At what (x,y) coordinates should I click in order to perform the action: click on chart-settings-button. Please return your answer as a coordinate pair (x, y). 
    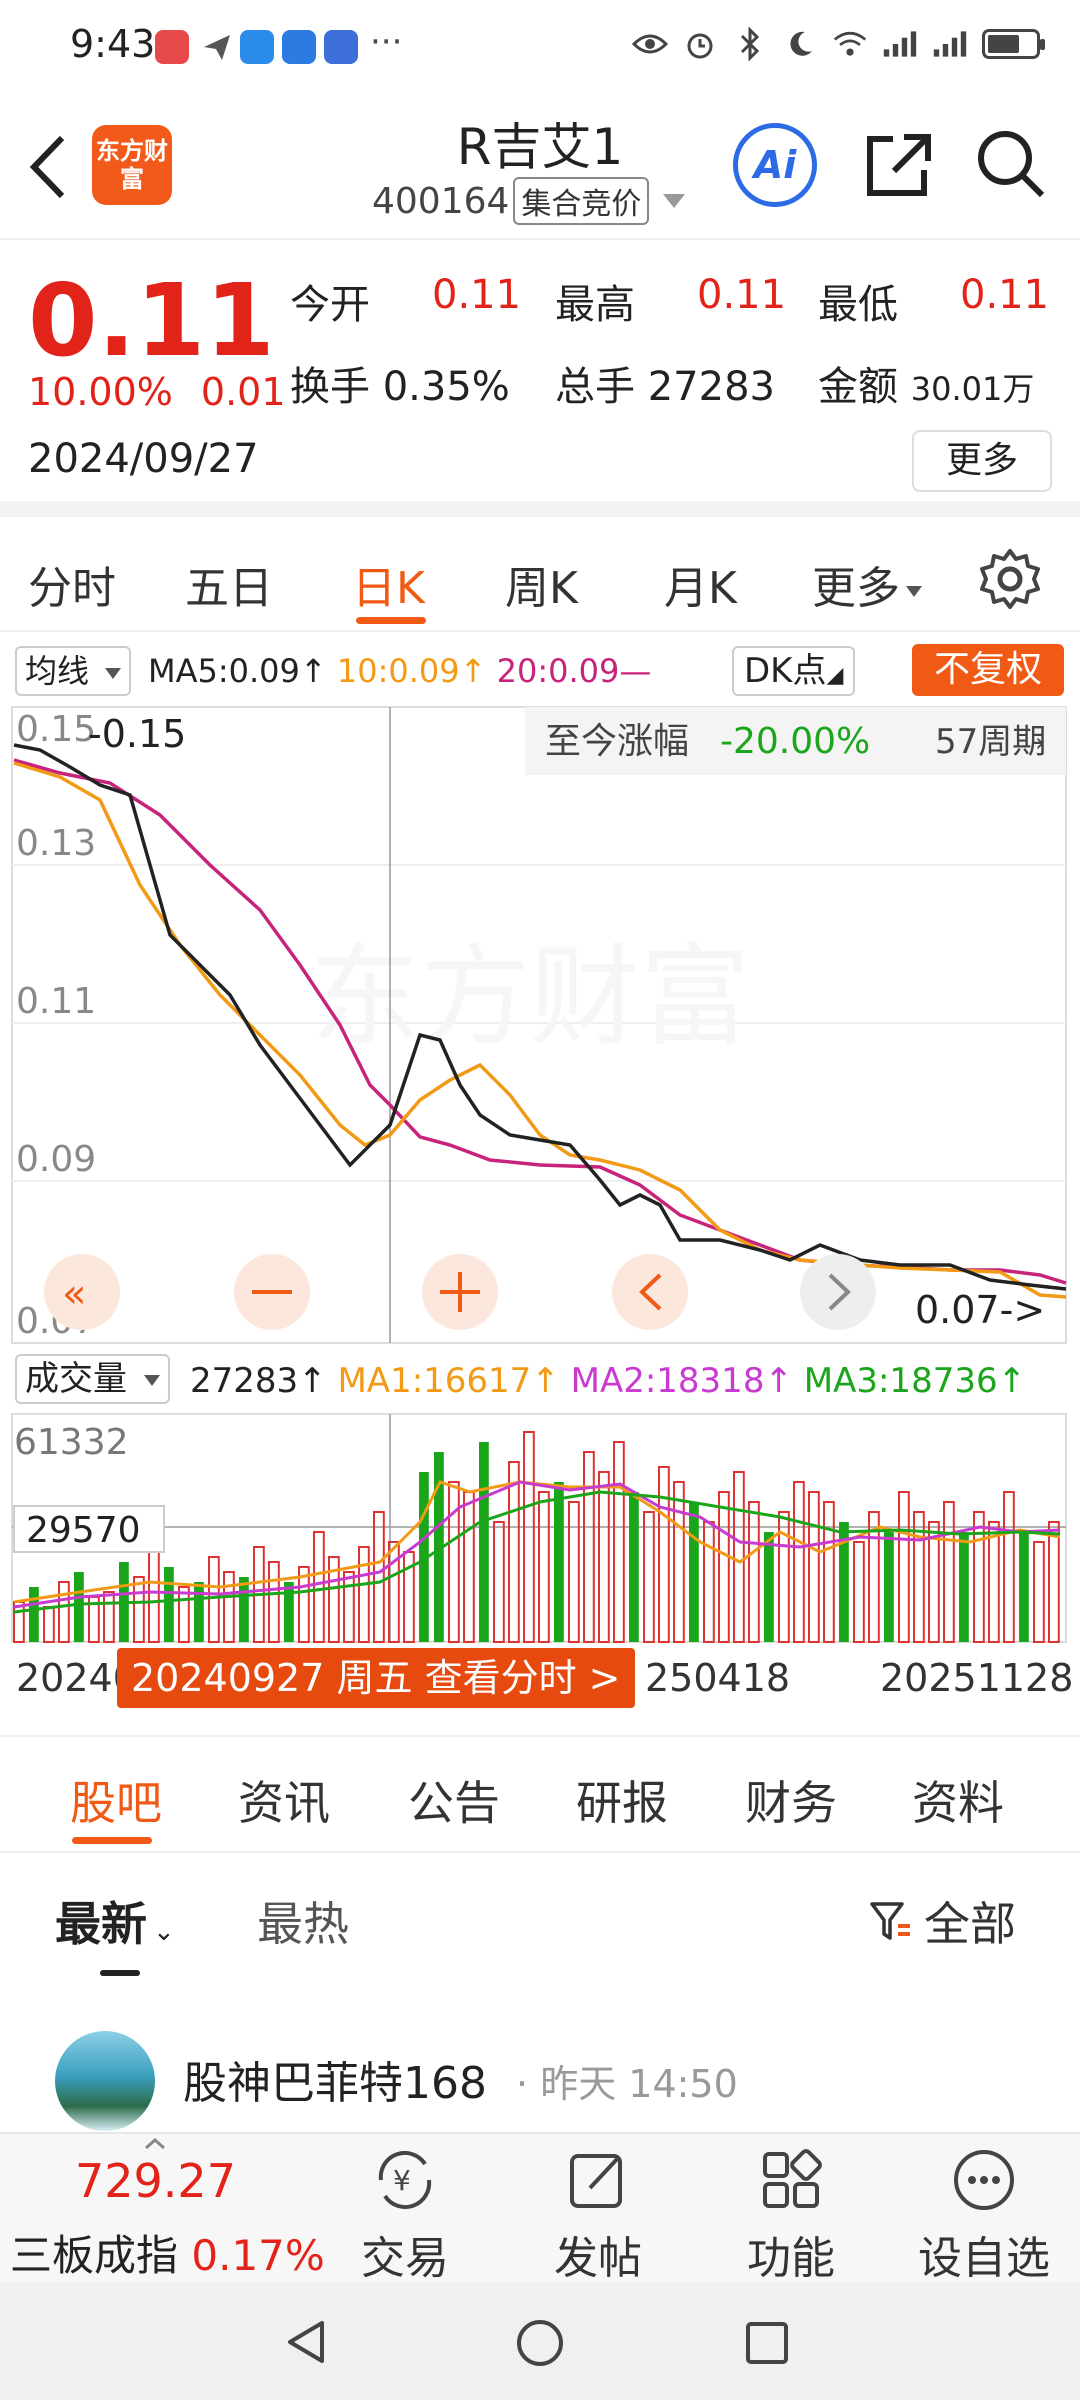
    Looking at the image, I should click on (1010, 579).